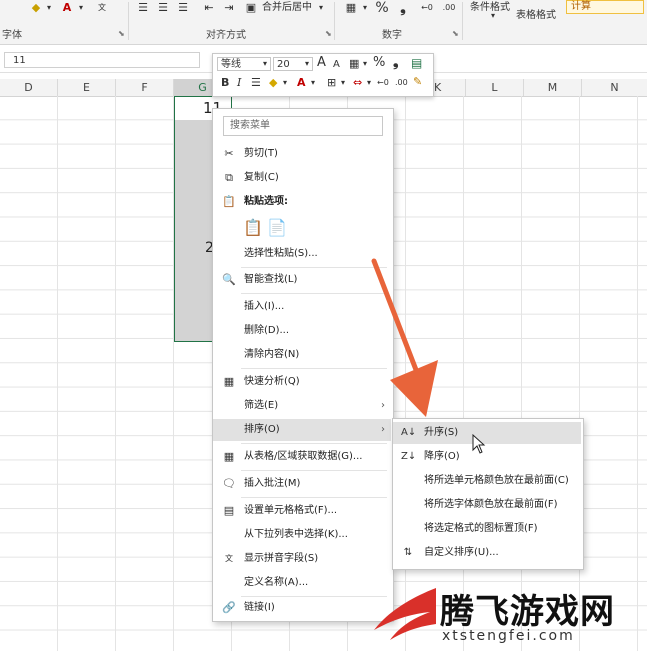 This screenshot has width=647, height=651. Describe the element at coordinates (416, 63) in the screenshot. I see `format-table-icon: ▤` at that location.